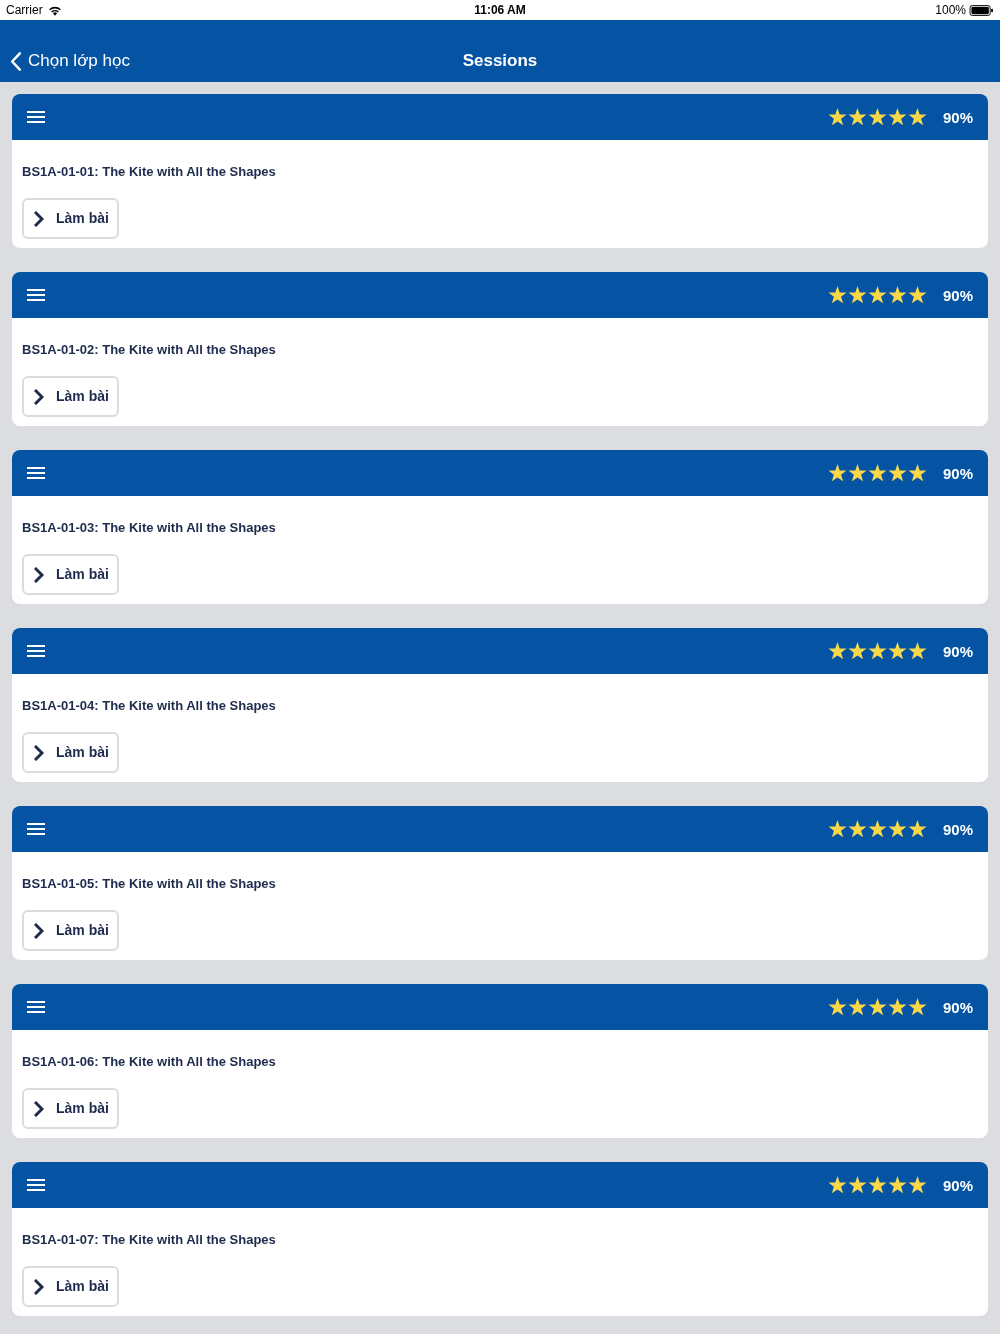  Describe the element at coordinates (149, 1062) in the screenshot. I see `session-title: BS1A-01-06: The Kite with All the Shapes` at that location.